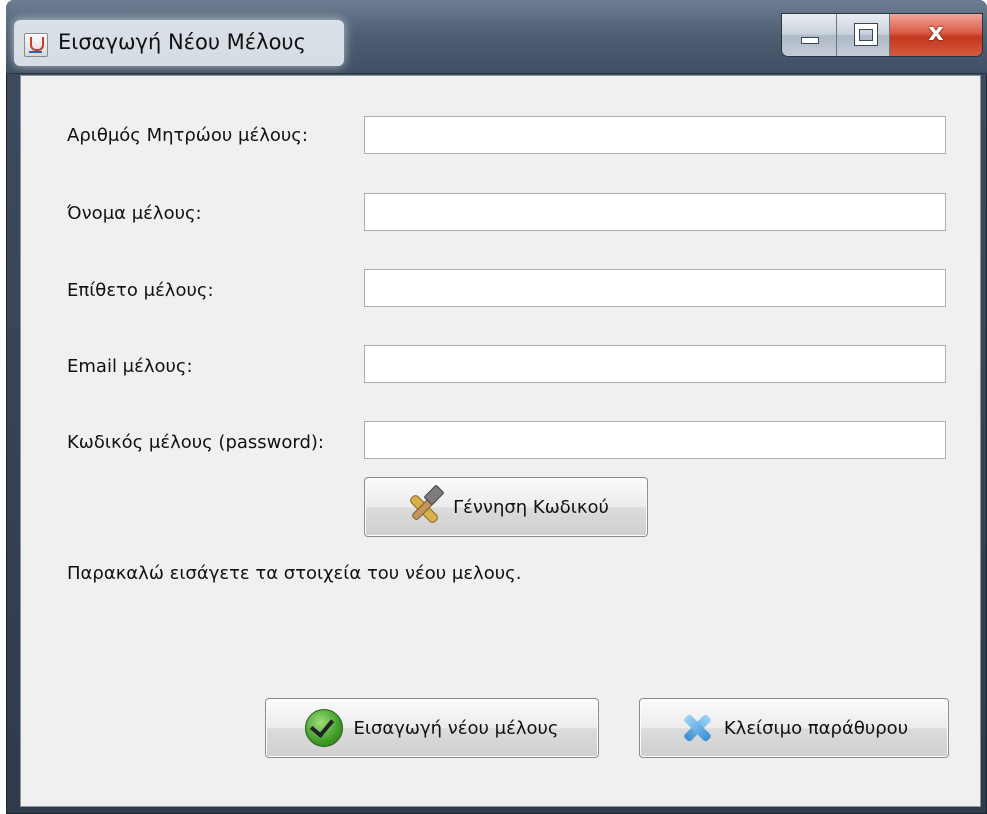 The width and height of the screenshot is (987, 814). What do you see at coordinates (130, 366) in the screenshot?
I see `email-label: Email μέλους:` at bounding box center [130, 366].